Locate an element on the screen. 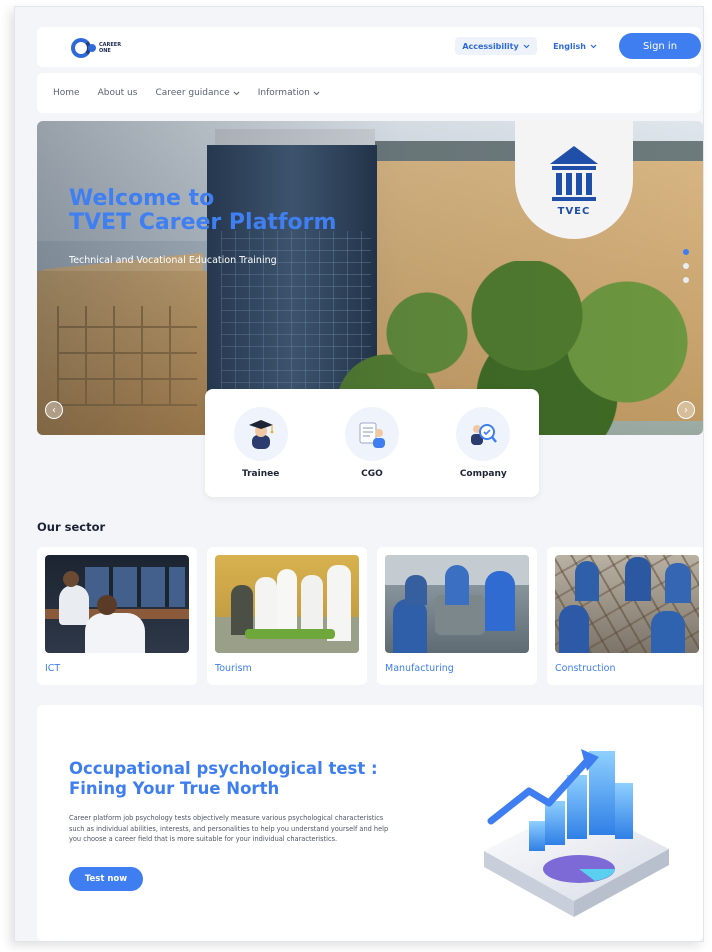 This screenshot has height=952, width=712. language-label: English is located at coordinates (569, 46).